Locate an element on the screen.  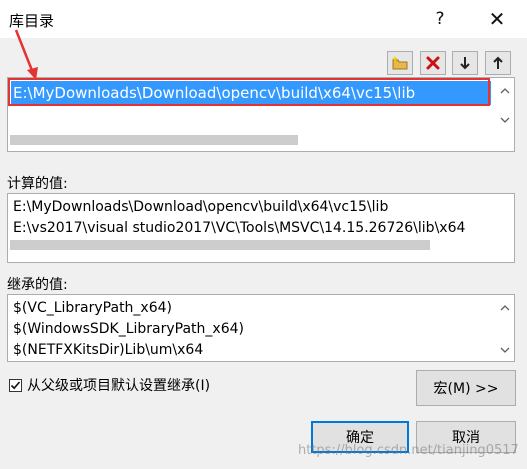
arrow-up-icon is located at coordinates (498, 62).